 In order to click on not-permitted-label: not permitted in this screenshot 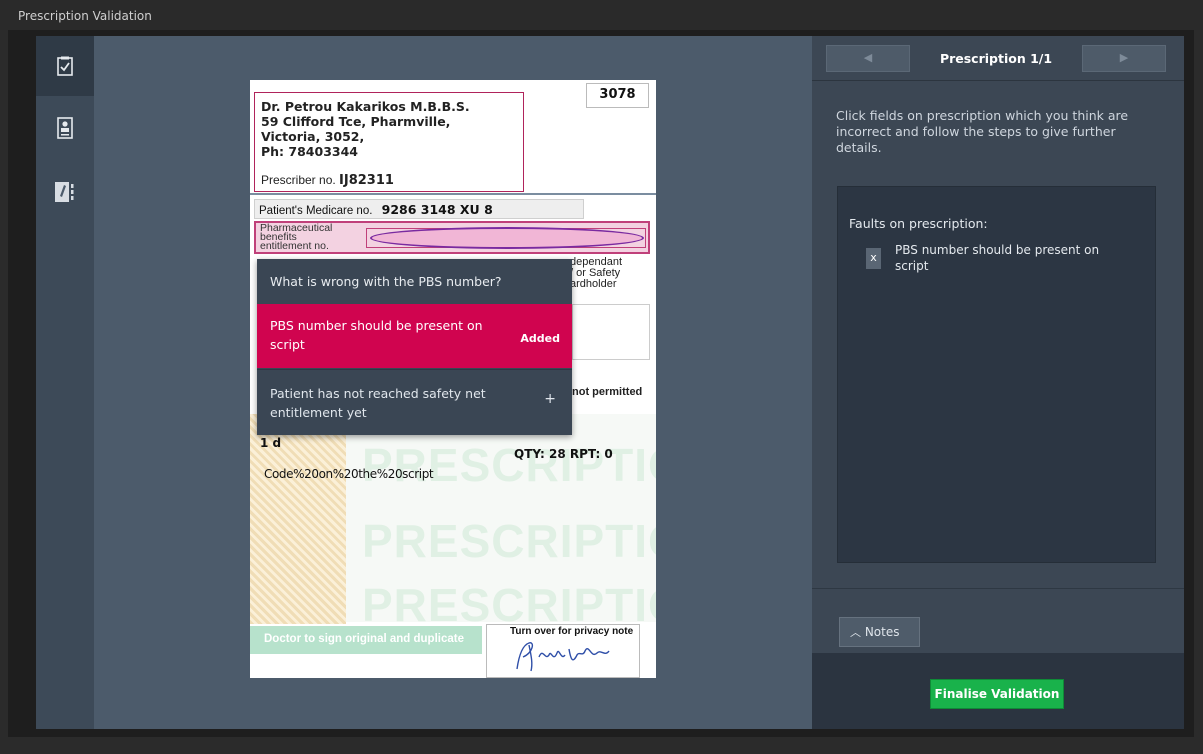, I will do `click(607, 392)`.